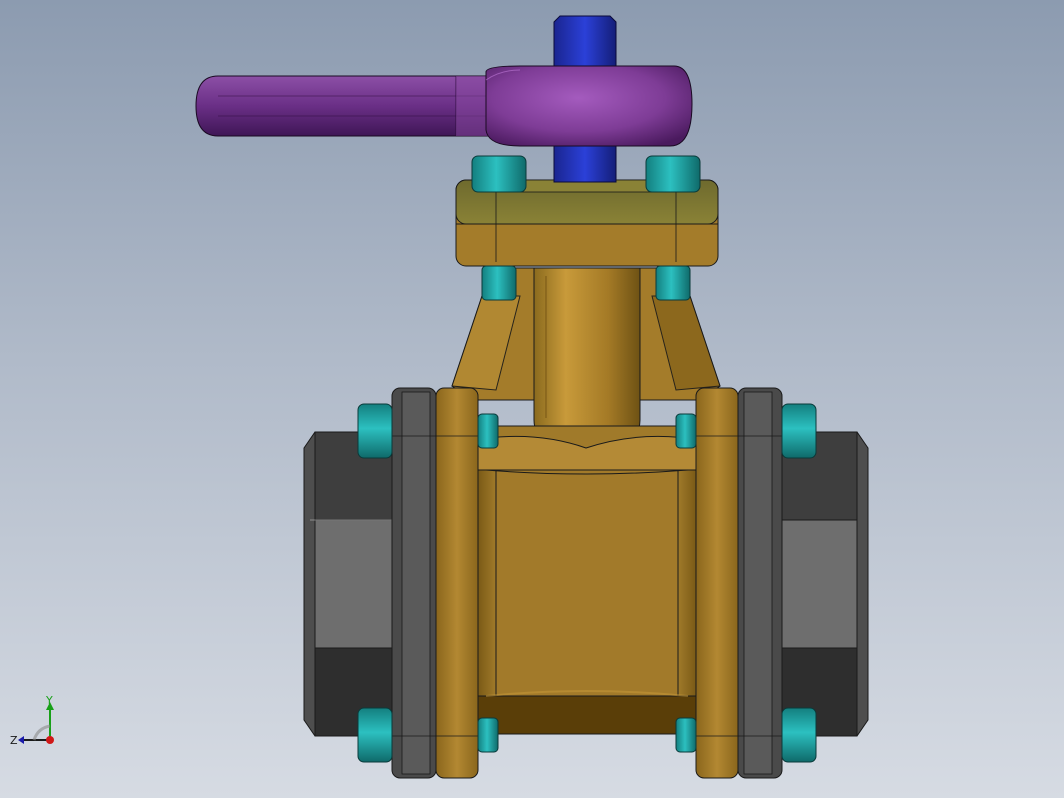 The height and width of the screenshot is (798, 1064). What do you see at coordinates (348, 584) in the screenshot?
I see `end-cap-left` at bounding box center [348, 584].